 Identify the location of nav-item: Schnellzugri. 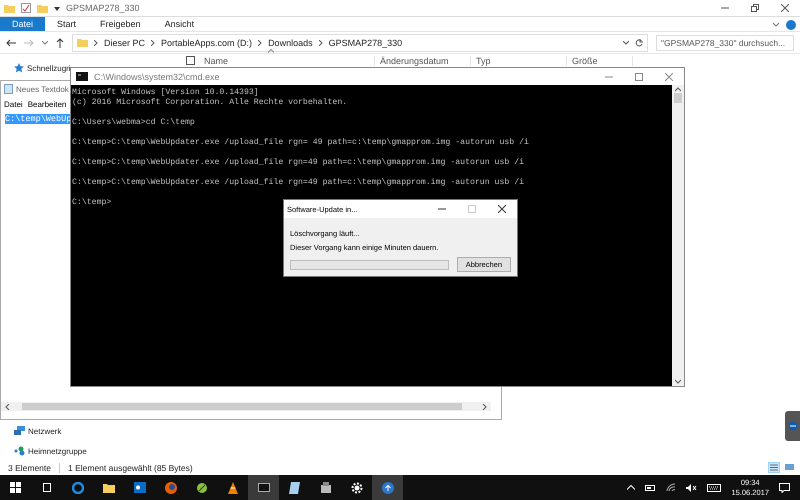
(42, 68).